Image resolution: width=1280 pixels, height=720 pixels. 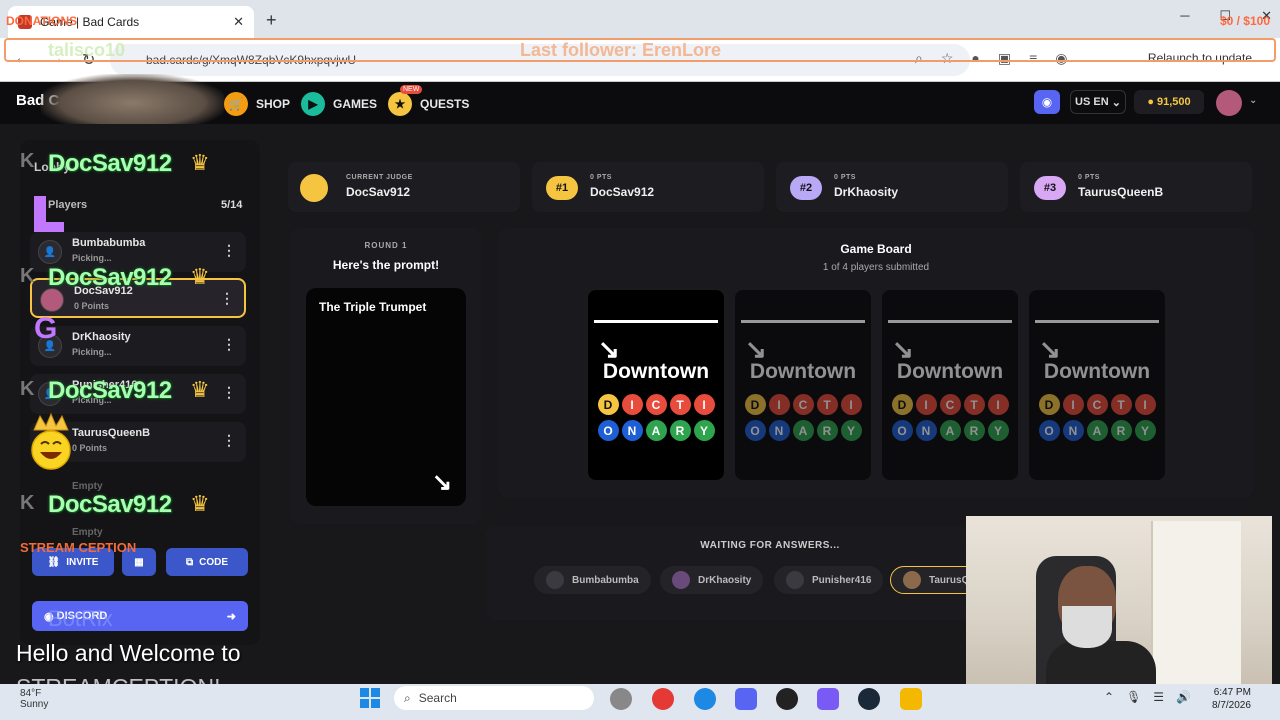 What do you see at coordinates (128, 653) in the screenshot?
I see `welcome-text: Hello and Welcome to` at bounding box center [128, 653].